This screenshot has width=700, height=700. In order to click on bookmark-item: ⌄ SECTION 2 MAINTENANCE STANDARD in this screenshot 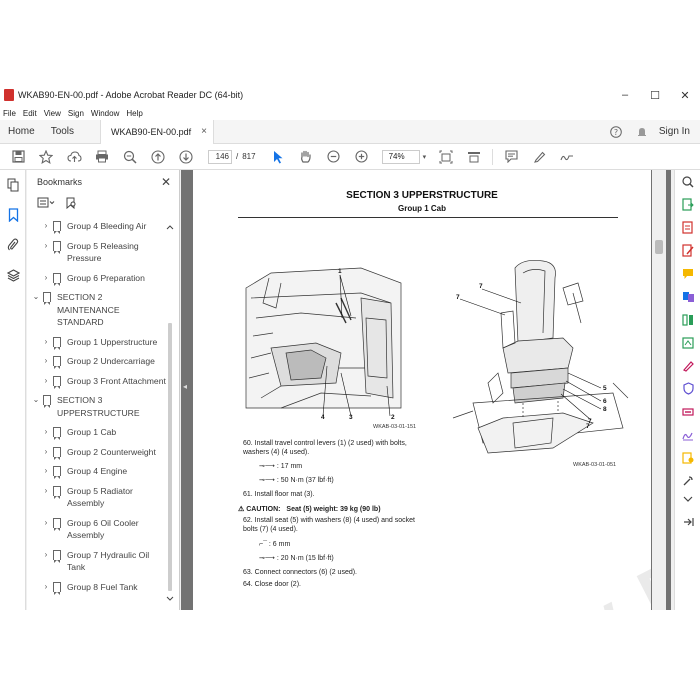, I will do `click(97, 310)`.